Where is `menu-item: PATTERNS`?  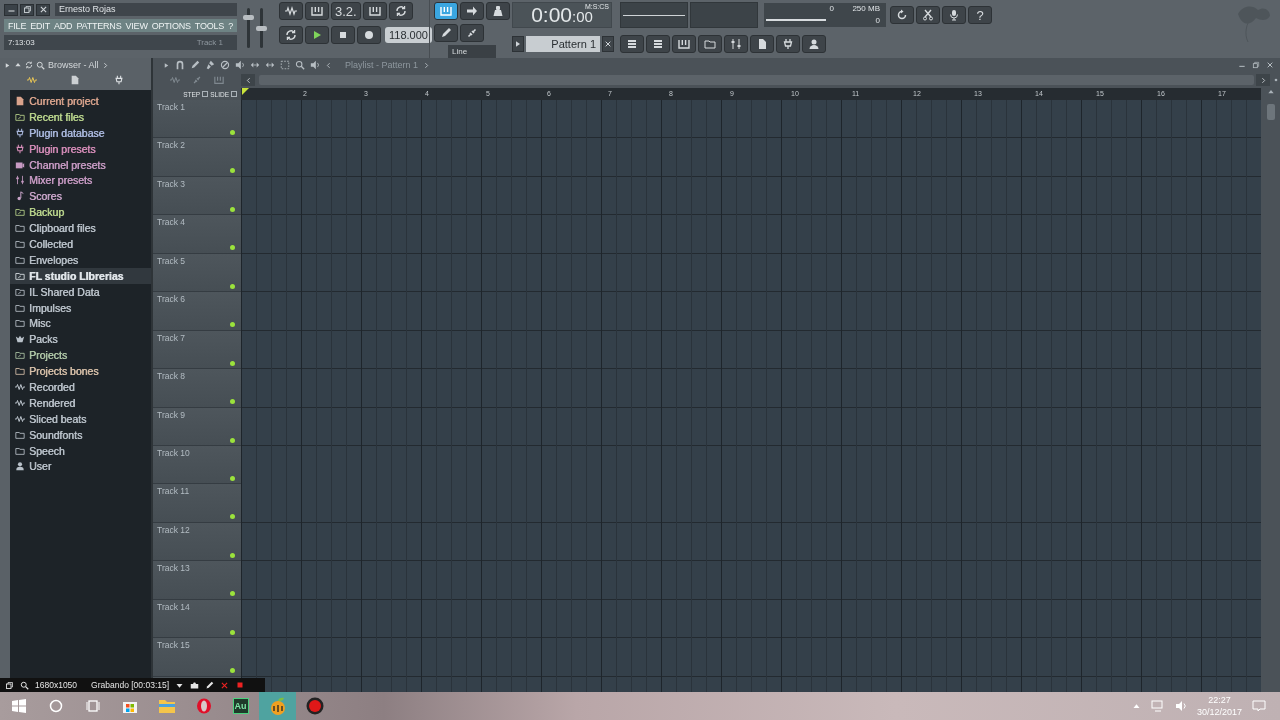
menu-item: PATTERNS is located at coordinates (99, 25).